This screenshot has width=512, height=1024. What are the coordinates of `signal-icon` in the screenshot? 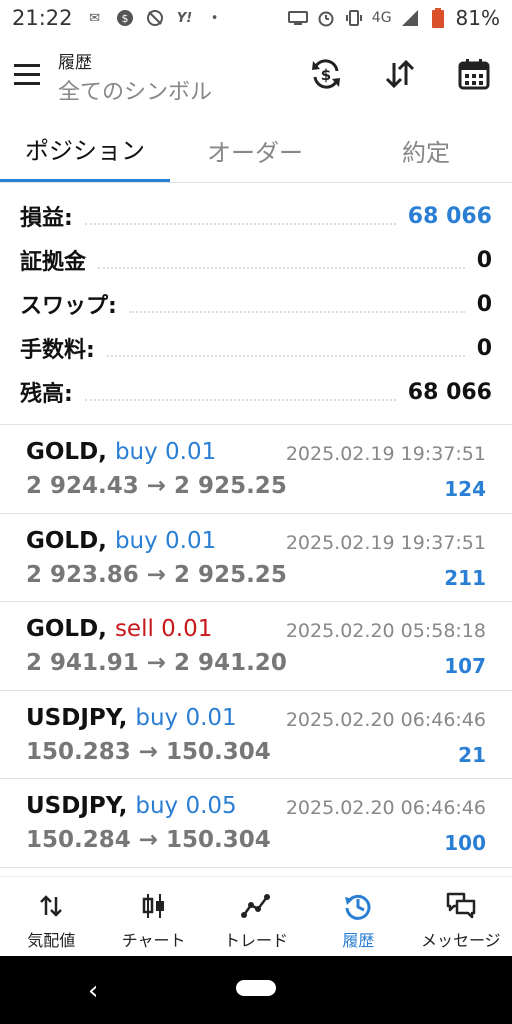 It's located at (410, 18).